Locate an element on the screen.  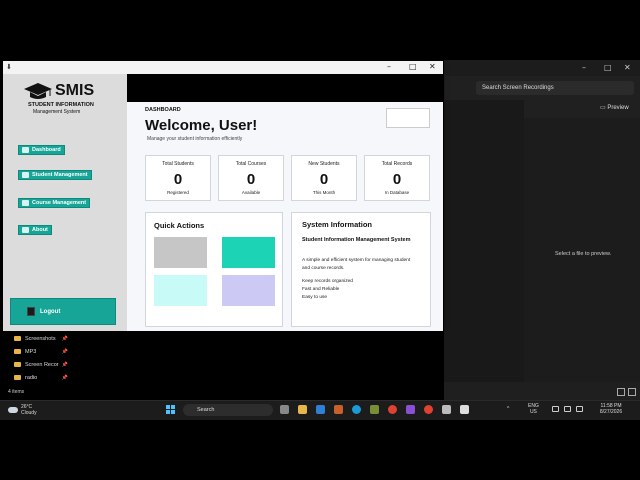
stat-sub: Registered is located at coordinates (178, 192).